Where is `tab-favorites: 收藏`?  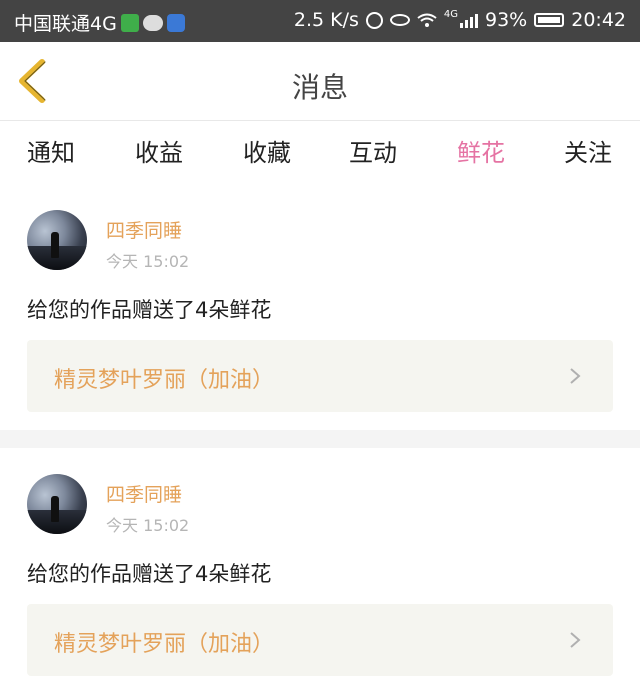 tab-favorites: 收藏 is located at coordinates (267, 150).